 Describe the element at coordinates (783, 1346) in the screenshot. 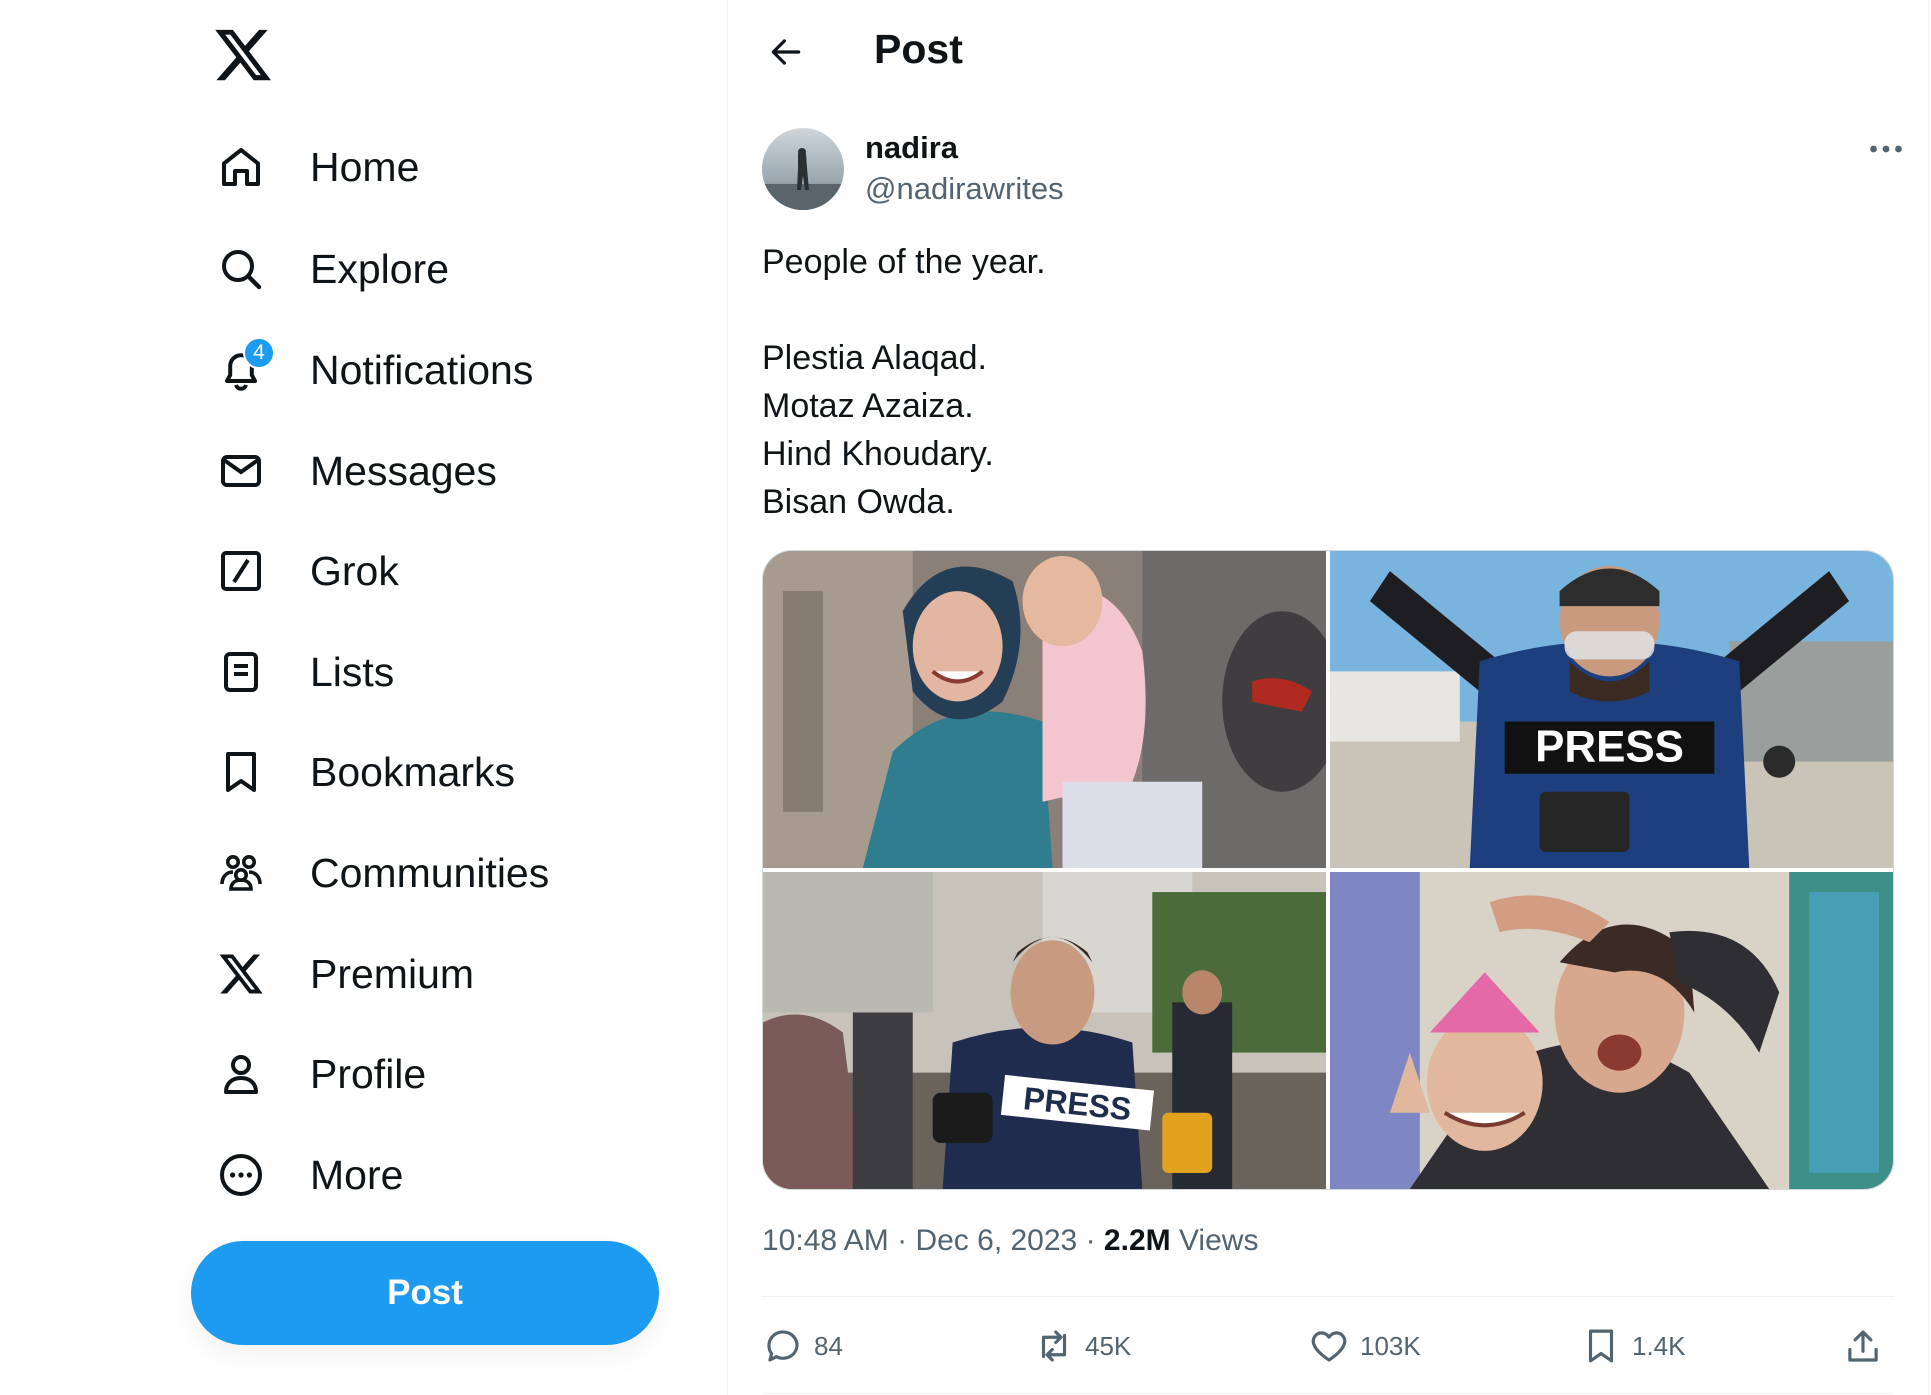

I see `reply-icon` at that location.